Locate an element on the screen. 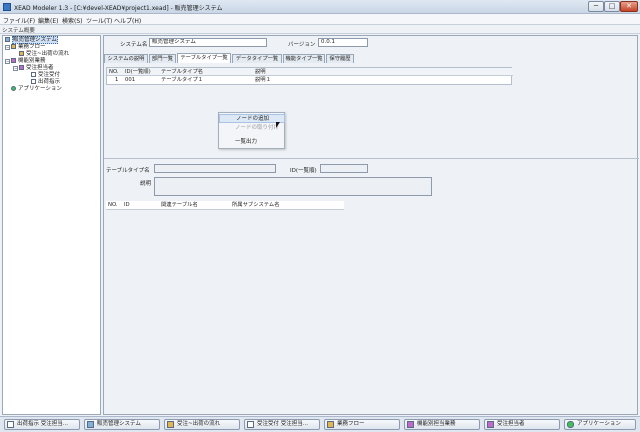  table-row: 1 001 テーブルタイプ１ 説明１ is located at coordinates (310, 80).